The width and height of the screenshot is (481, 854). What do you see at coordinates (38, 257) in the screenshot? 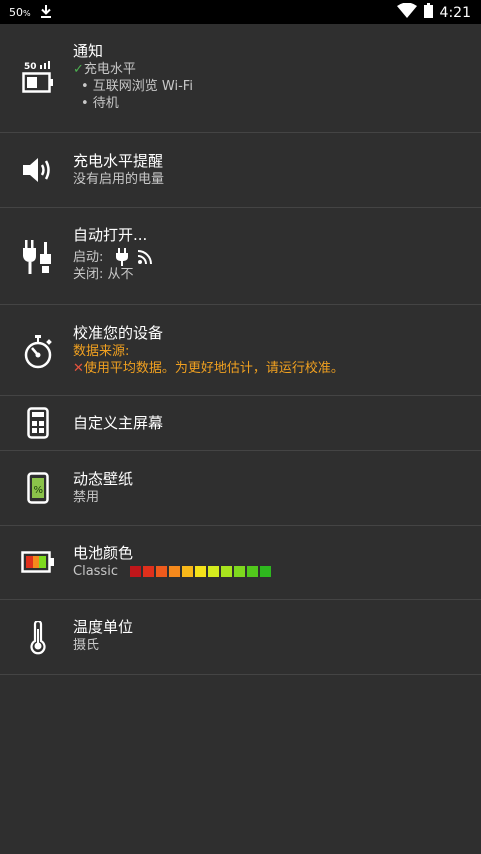
I see `plug-usb-icon` at bounding box center [38, 257].